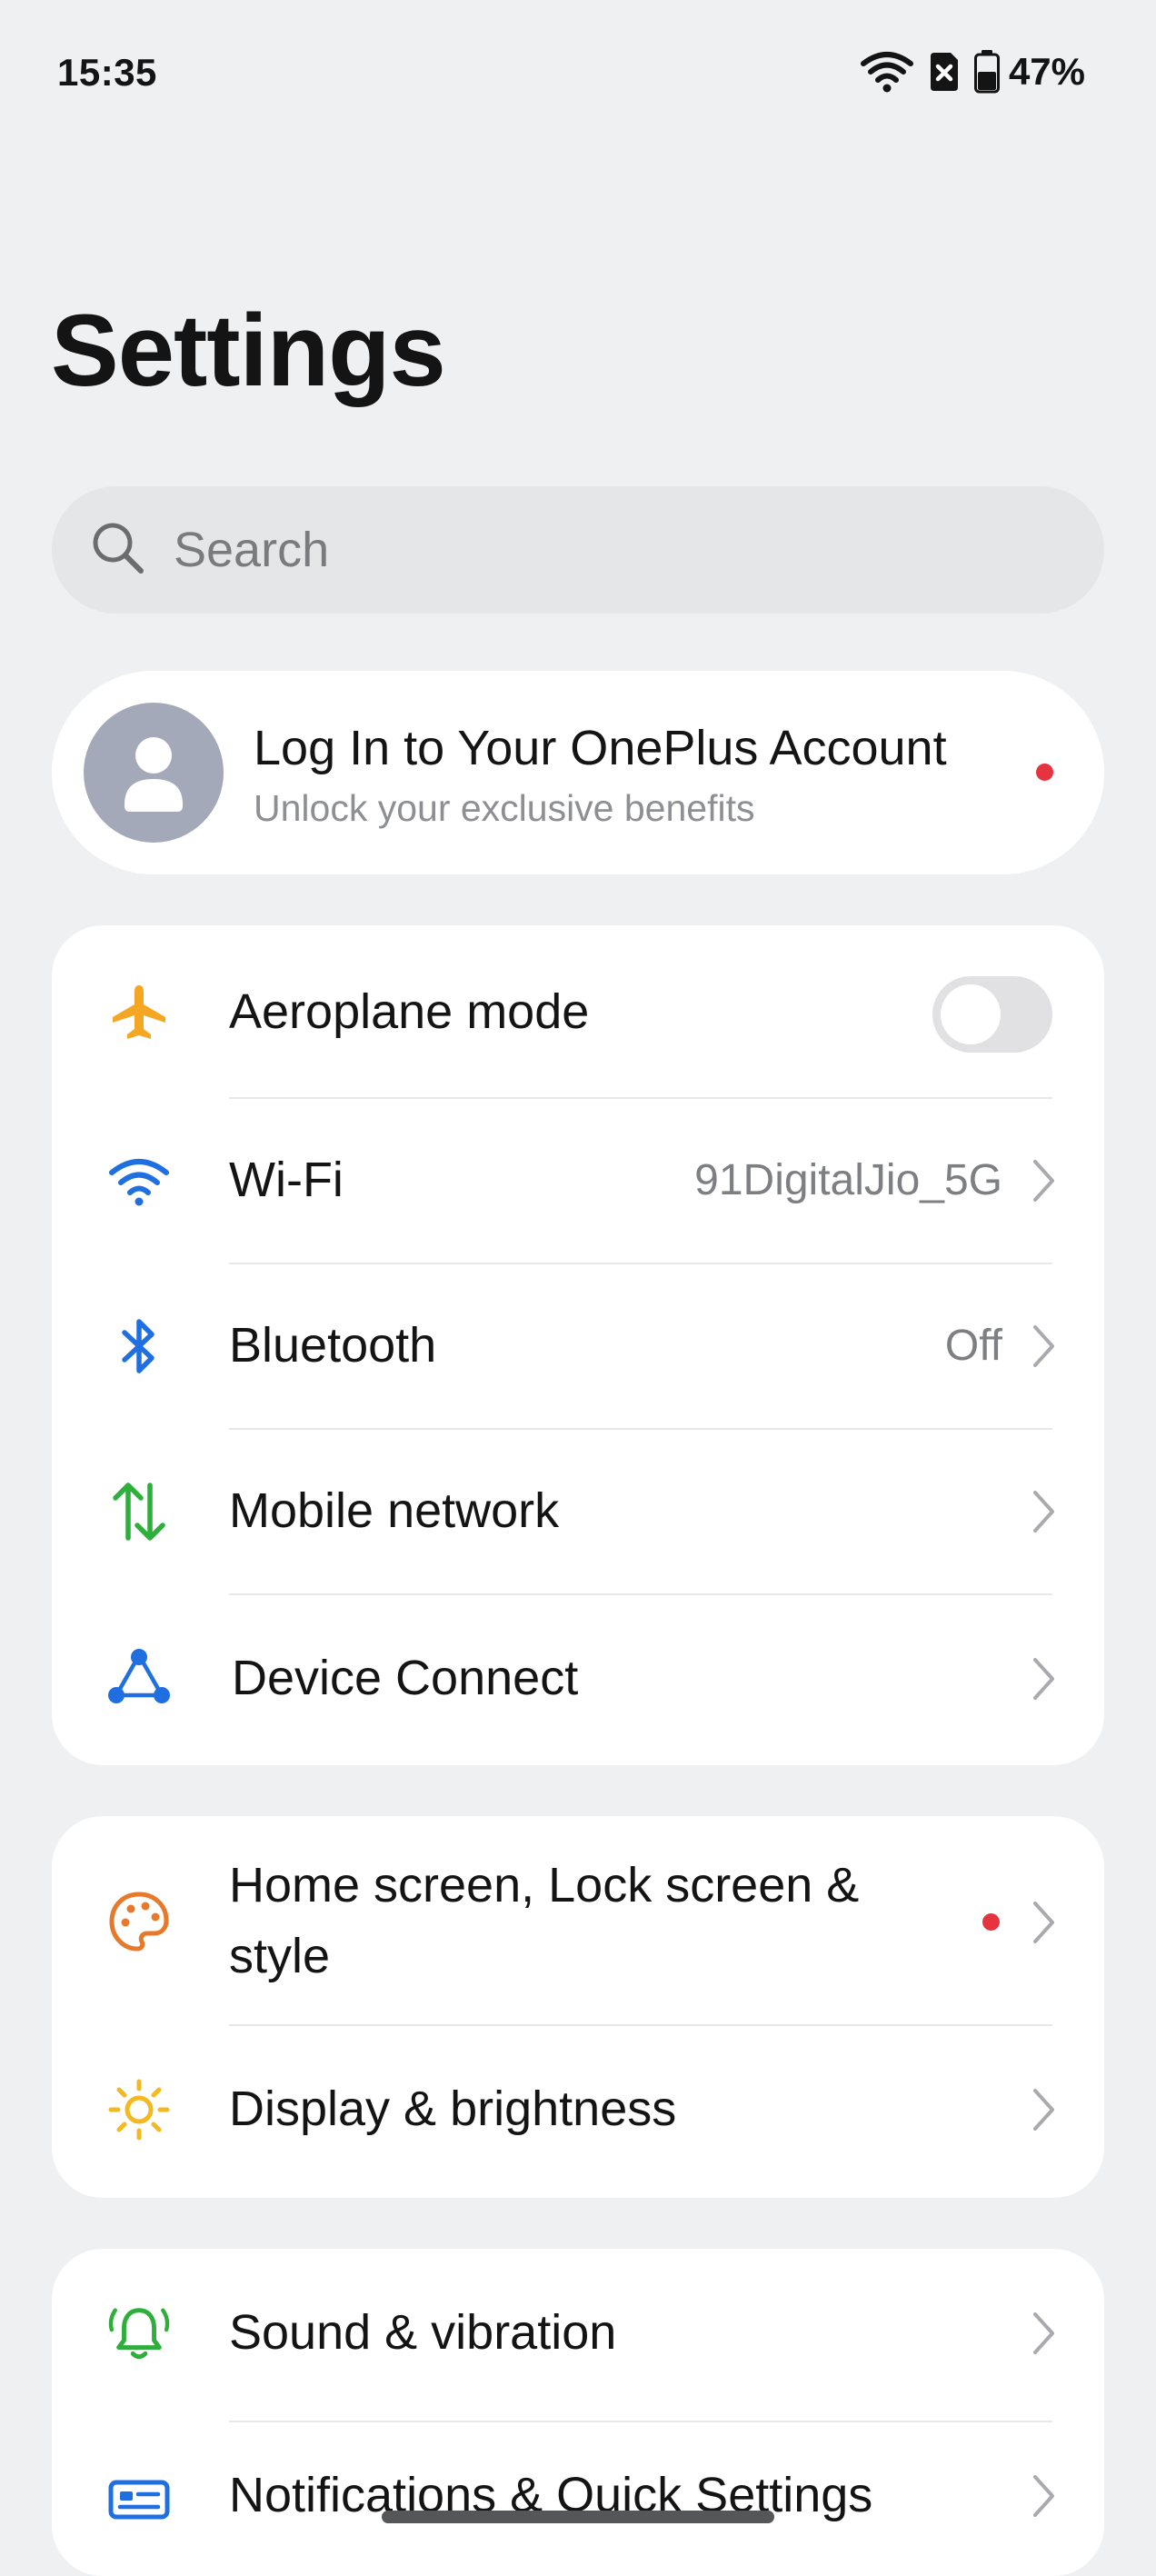  I want to click on settings-item-home-screen-style: Home screen, Lock screen & style, so click(578, 1920).